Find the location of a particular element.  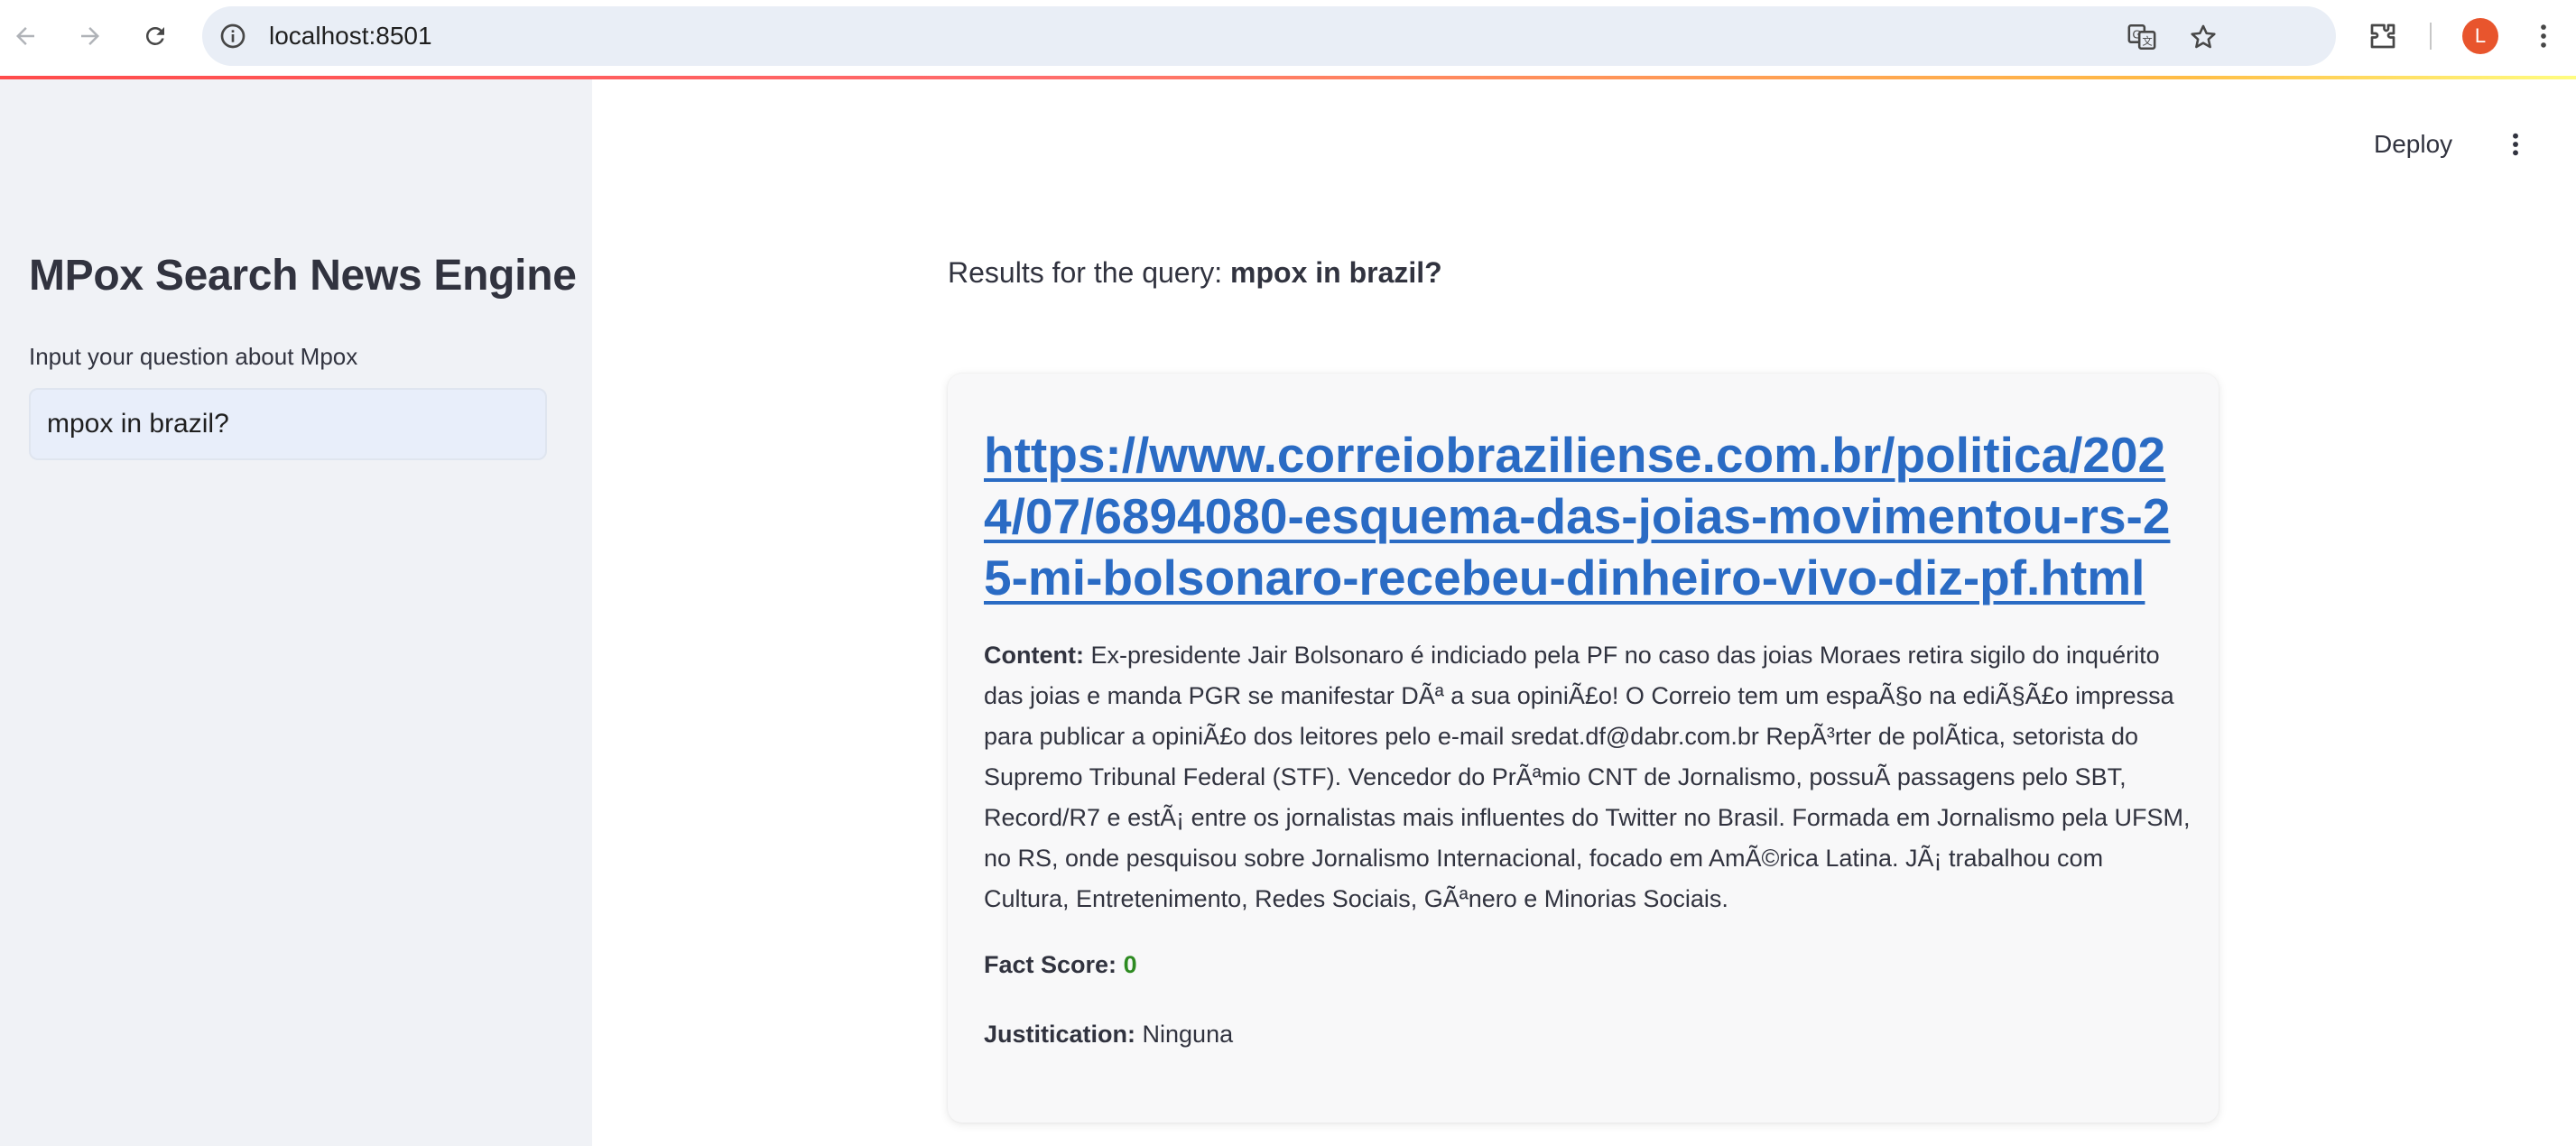

fact-score-value: 0 is located at coordinates (1130, 965).